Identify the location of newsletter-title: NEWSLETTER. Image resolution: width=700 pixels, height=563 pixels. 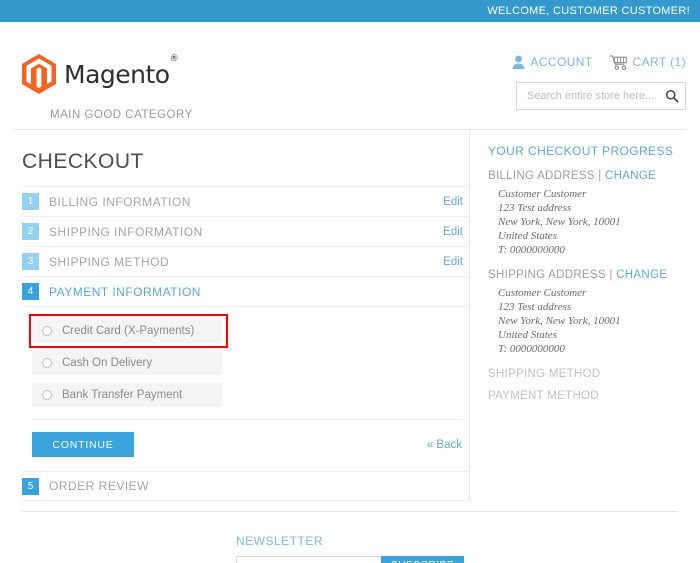
(280, 541).